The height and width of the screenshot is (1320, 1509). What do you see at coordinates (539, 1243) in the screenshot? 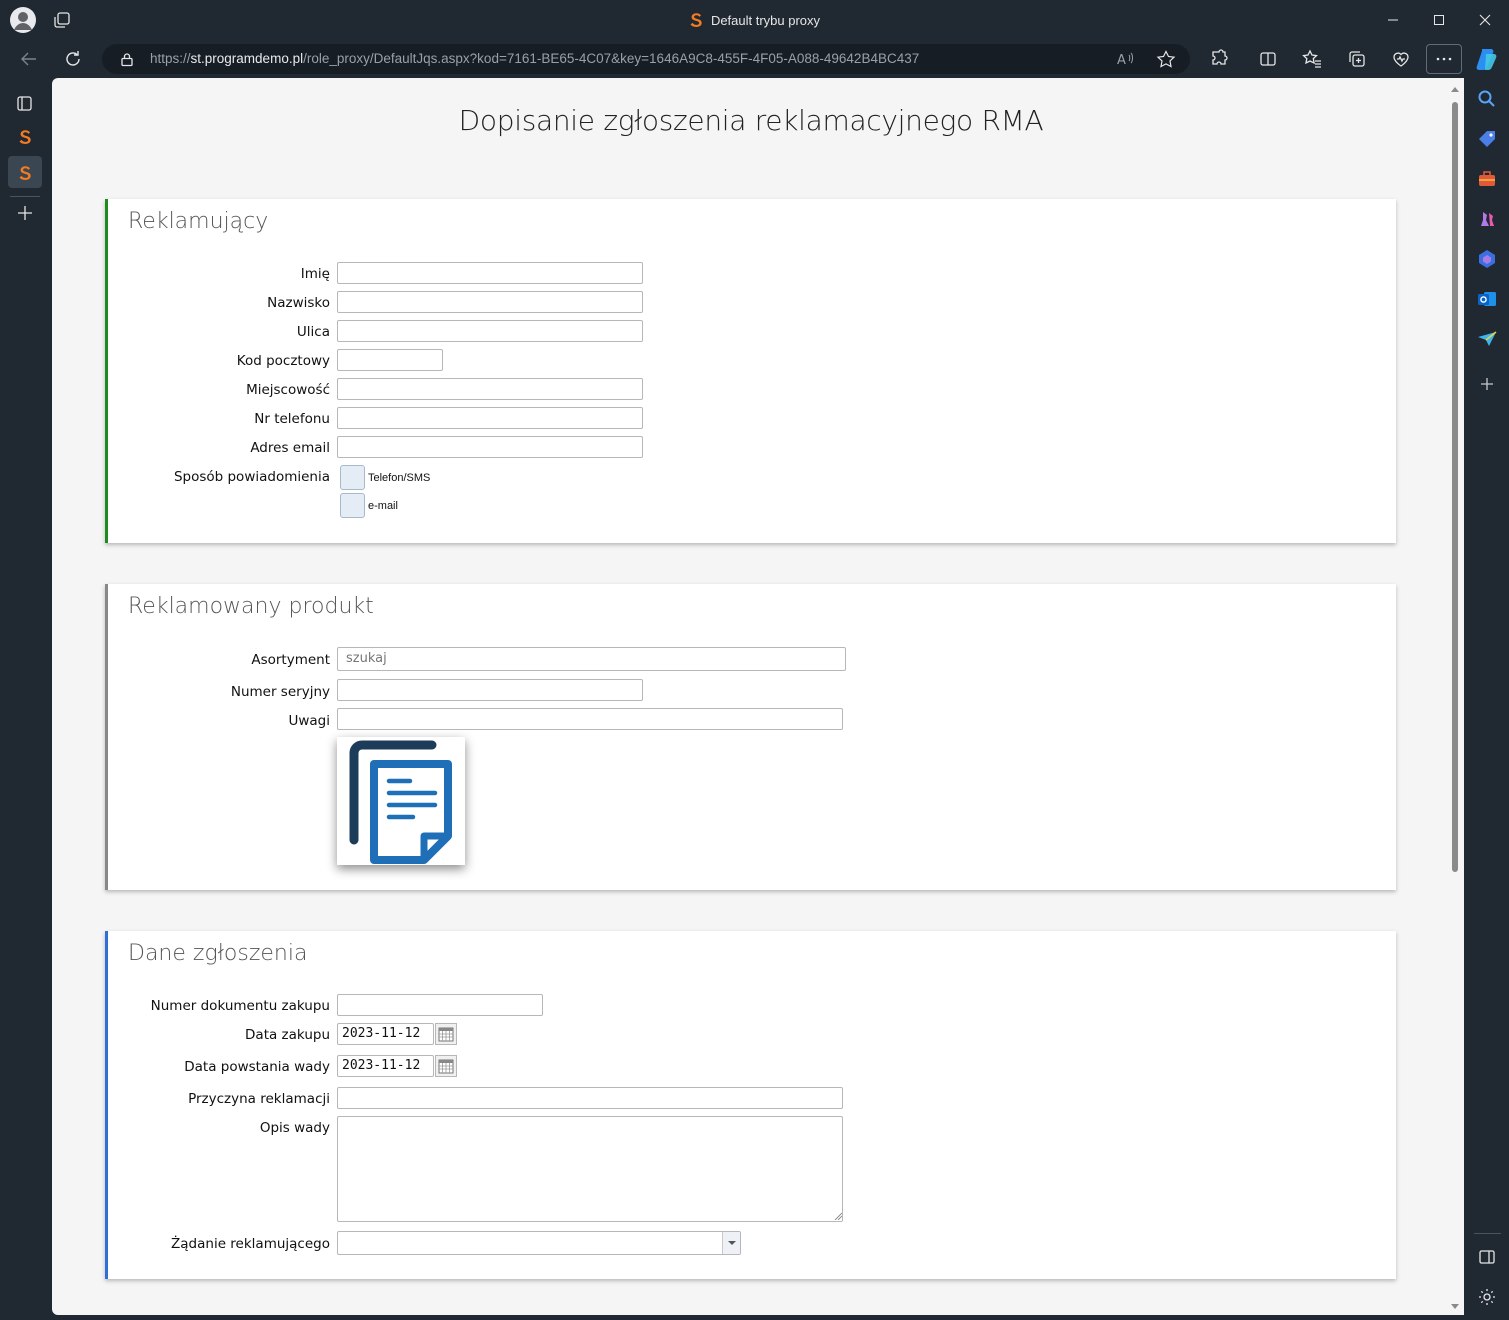
I see `zadanie-reklamujacego-select` at bounding box center [539, 1243].